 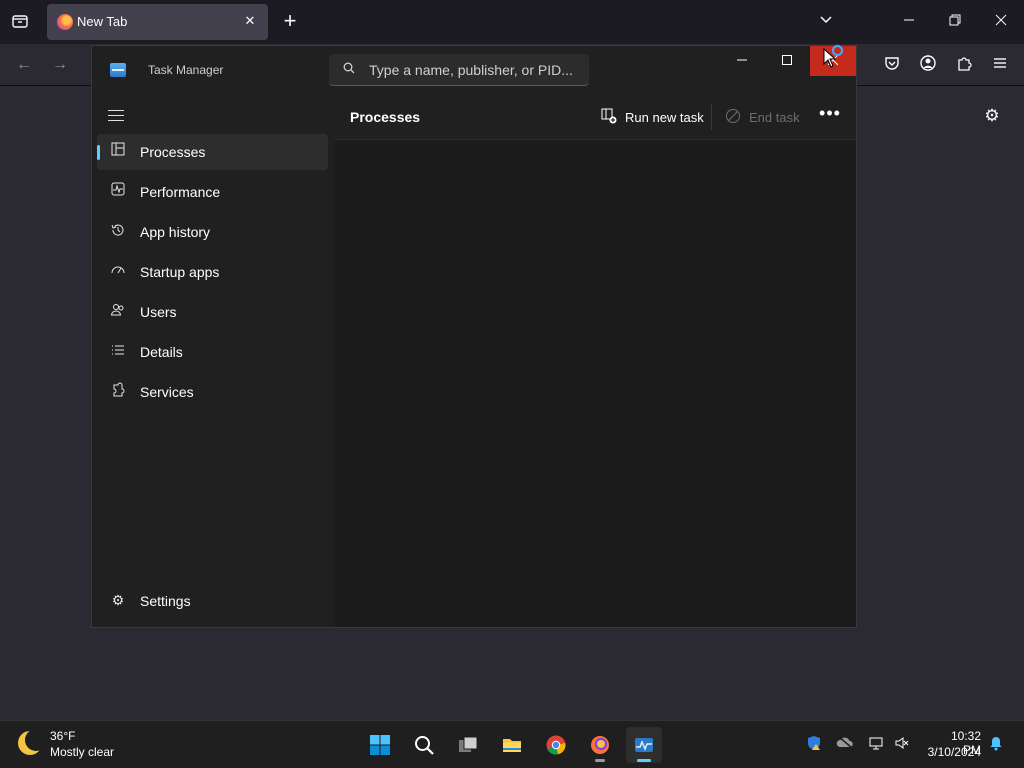 I want to click on onedrive-cloud-icon, so click(x=845, y=744).